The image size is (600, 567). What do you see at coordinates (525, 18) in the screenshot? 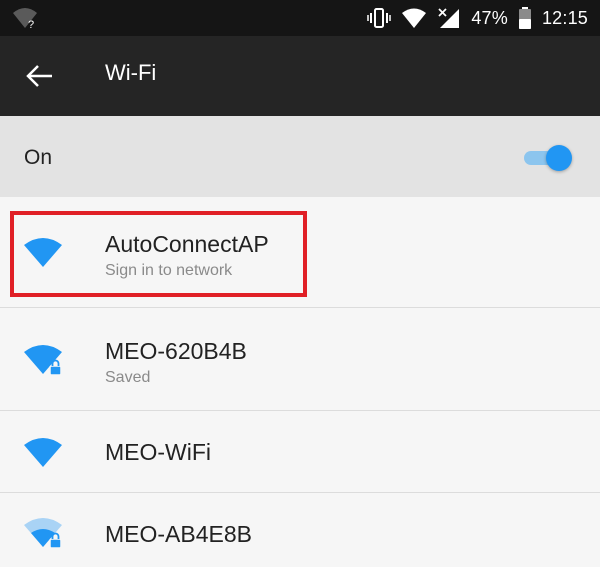
I see `battery-icon` at bounding box center [525, 18].